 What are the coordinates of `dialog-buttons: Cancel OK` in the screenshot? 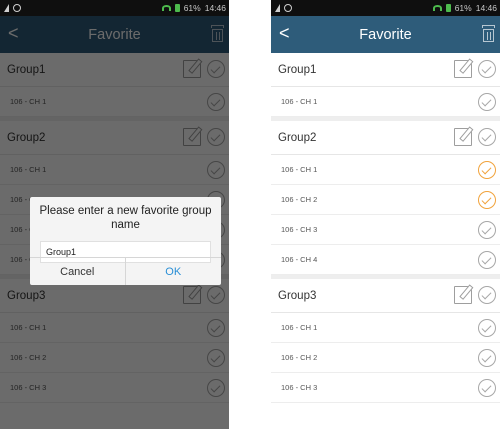 It's located at (125, 271).